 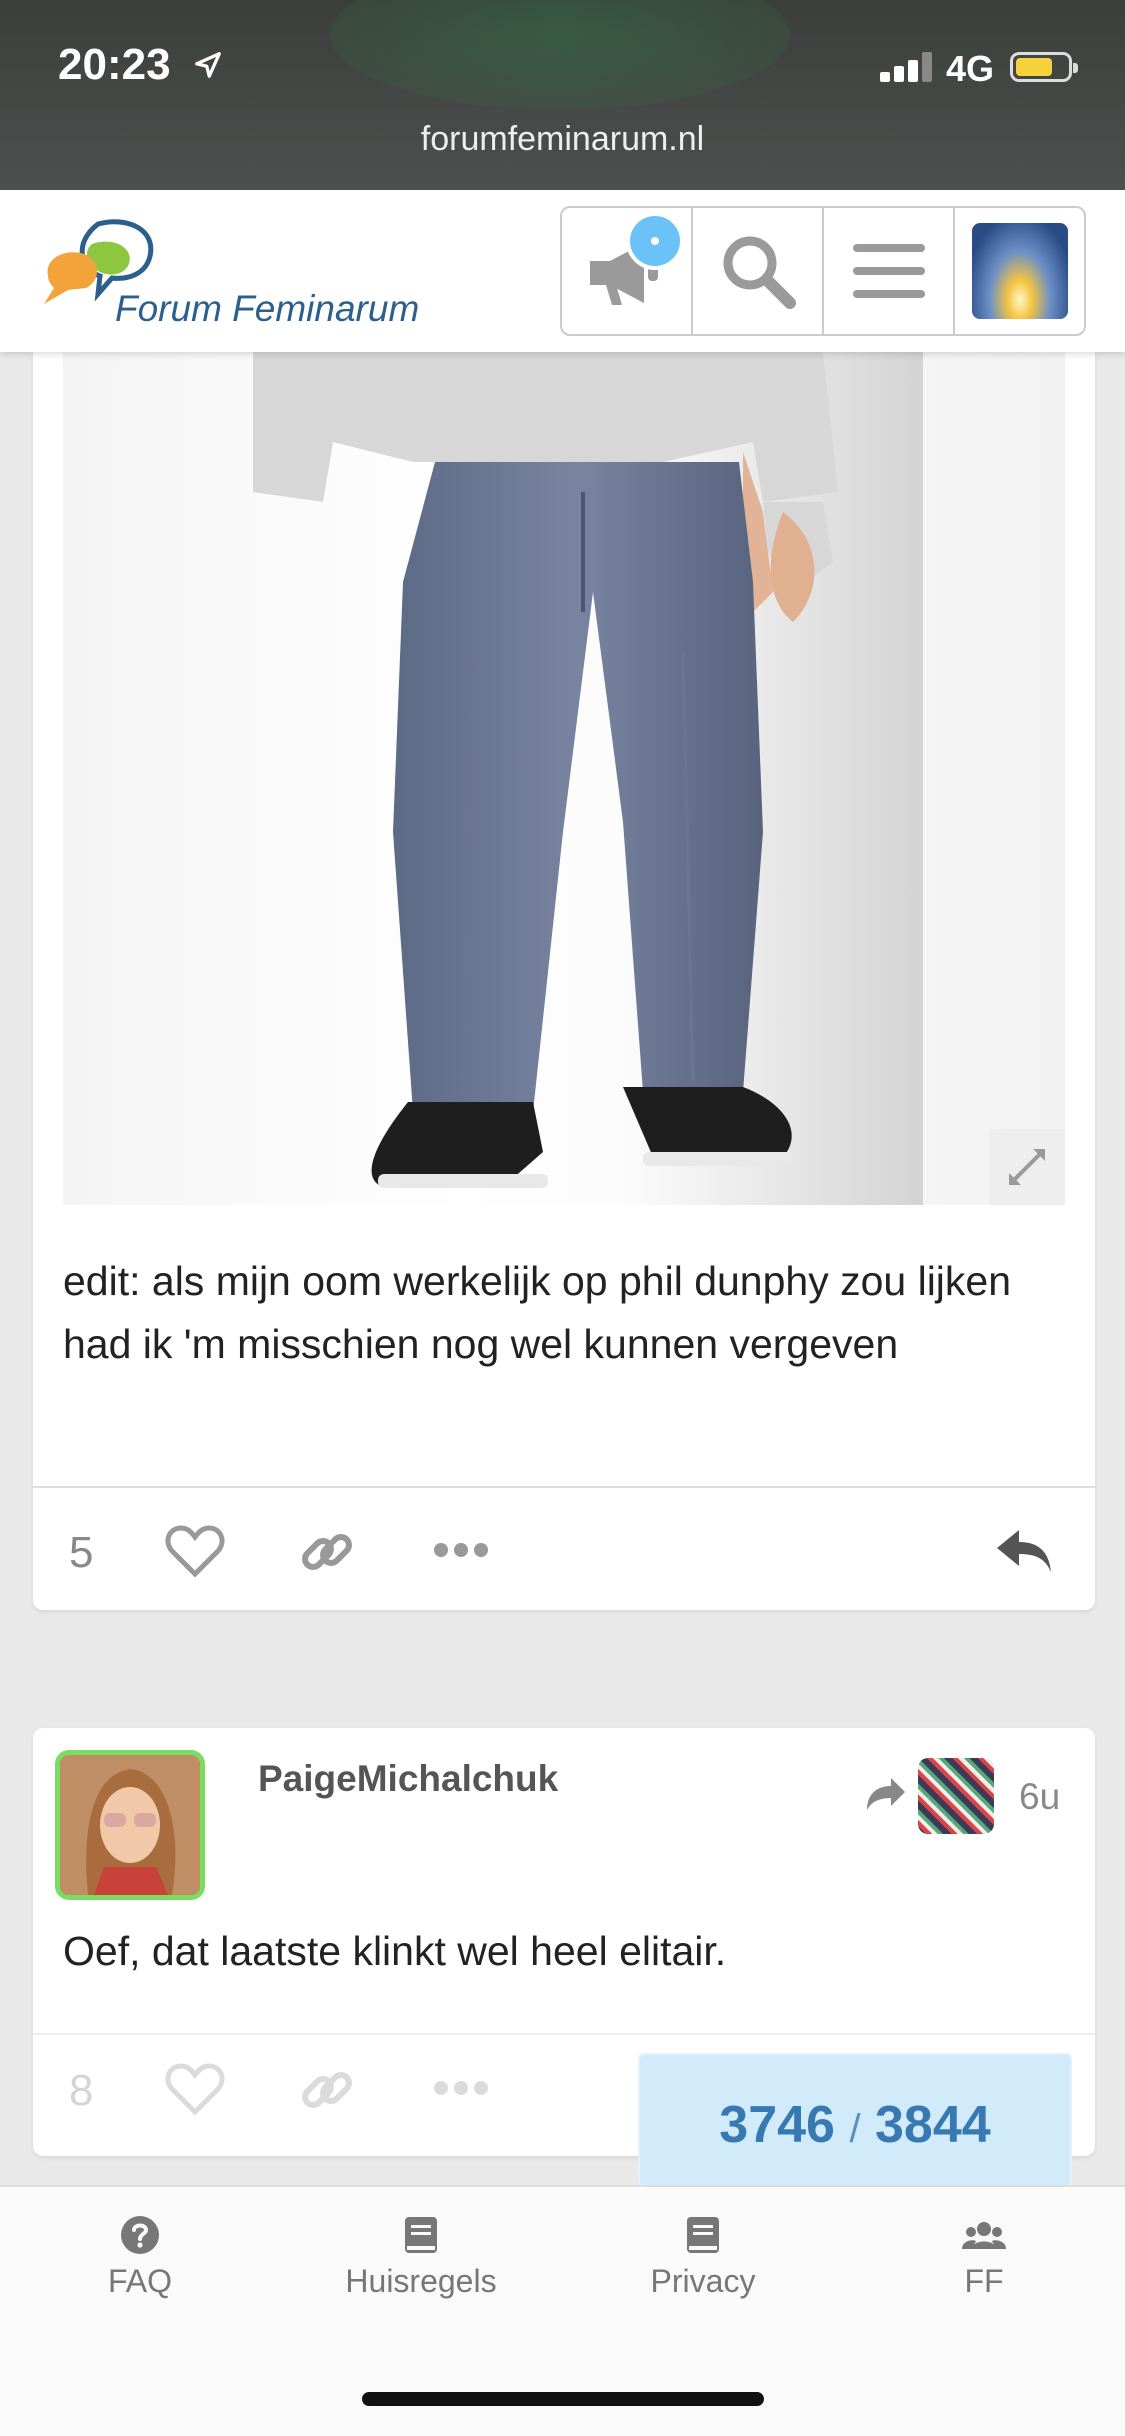 I want to click on network-type: 4G, so click(x=970, y=68).